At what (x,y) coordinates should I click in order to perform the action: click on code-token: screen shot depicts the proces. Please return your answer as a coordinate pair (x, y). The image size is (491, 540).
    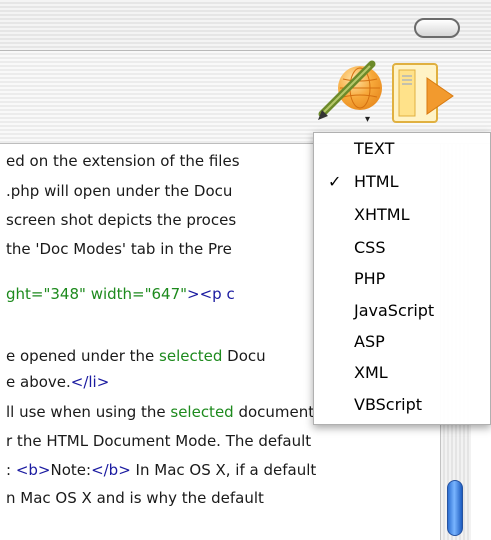
    Looking at the image, I should click on (121, 220).